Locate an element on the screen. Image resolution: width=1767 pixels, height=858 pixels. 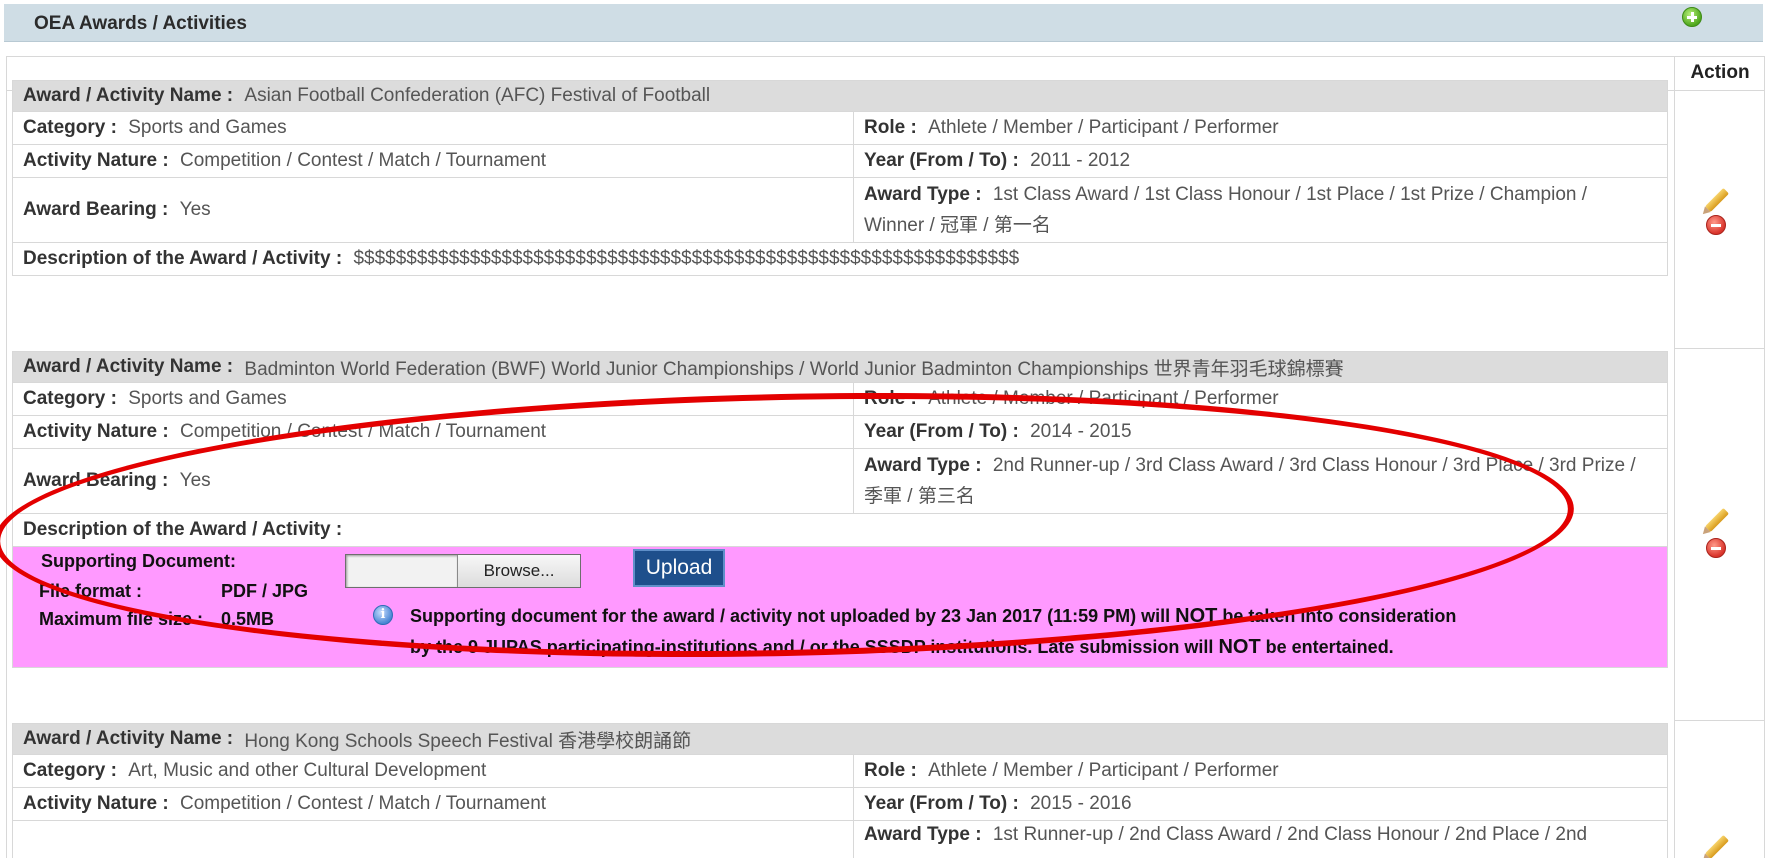
file-path-field is located at coordinates (402, 571).